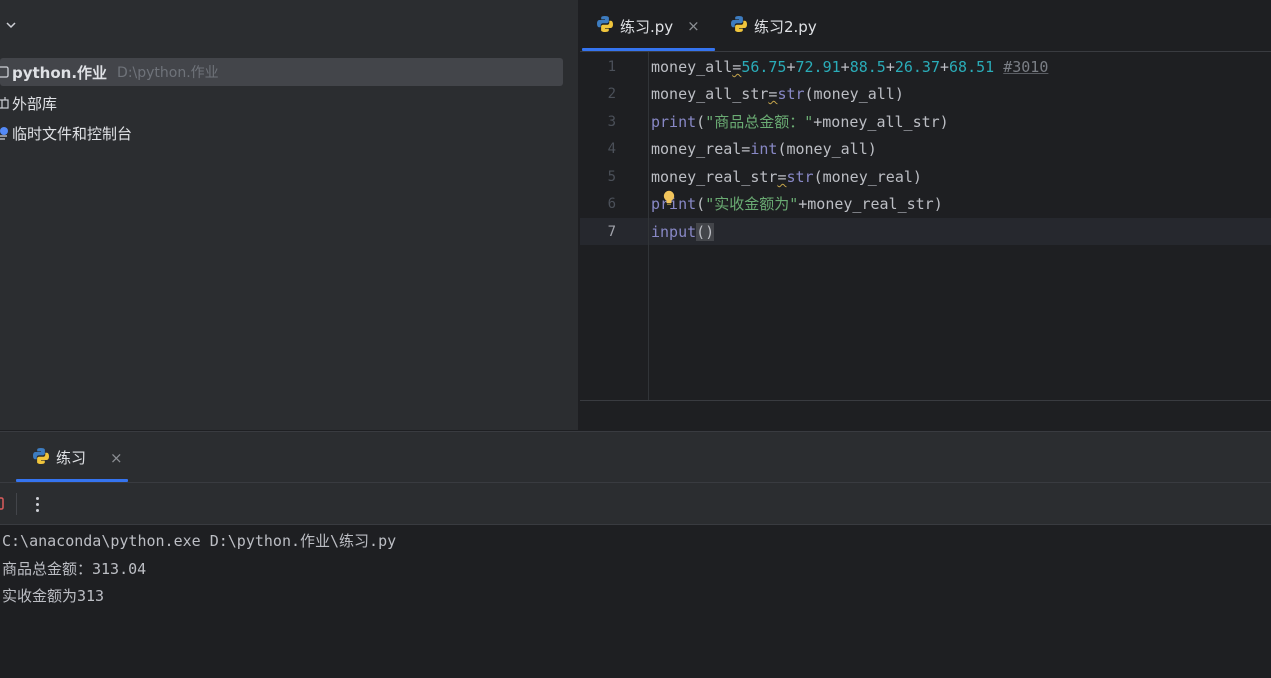  I want to click on tree-item-project-root: python.作业 D:\python.作业, so click(281, 72).